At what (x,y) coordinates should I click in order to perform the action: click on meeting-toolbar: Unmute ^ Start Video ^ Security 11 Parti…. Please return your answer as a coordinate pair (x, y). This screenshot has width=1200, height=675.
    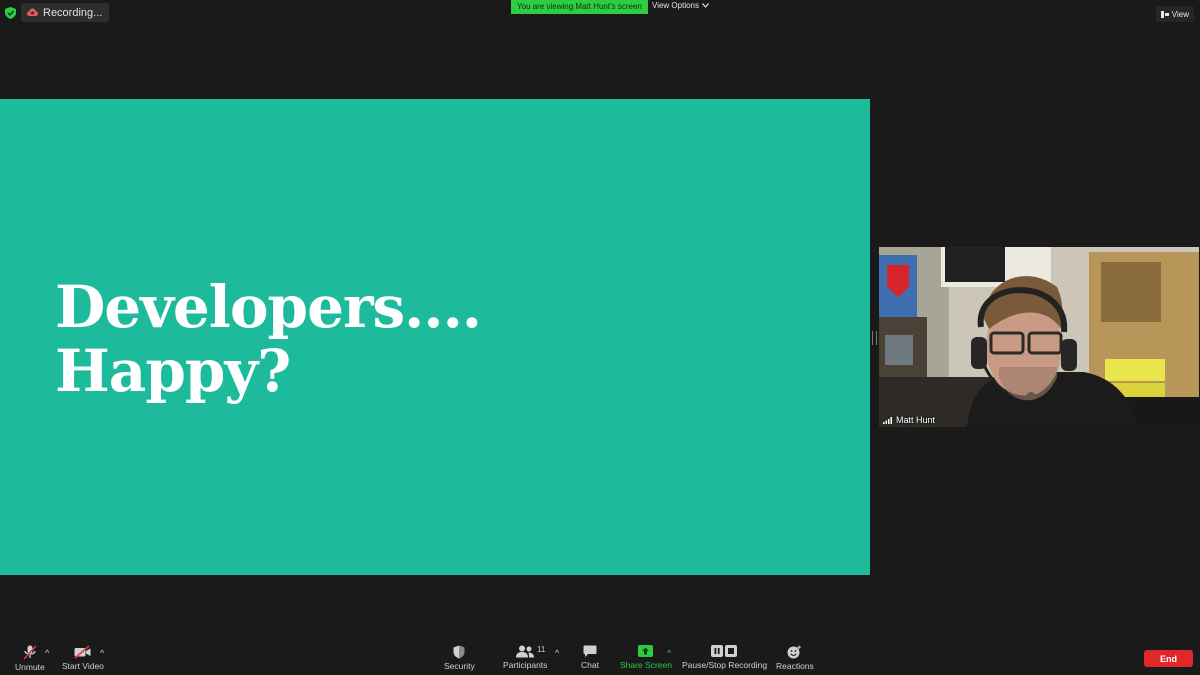
    Looking at the image, I should click on (600, 658).